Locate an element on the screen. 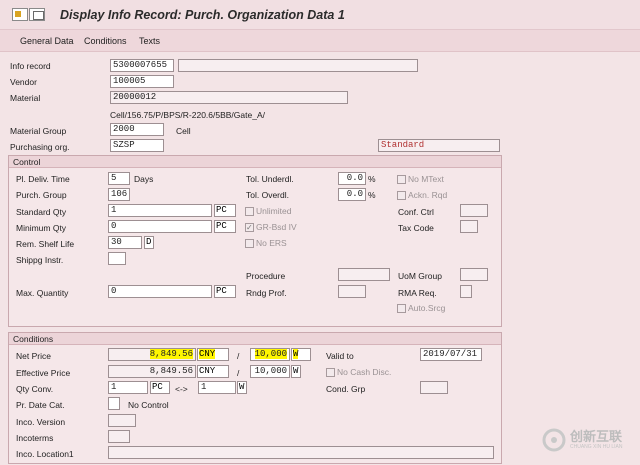 The height and width of the screenshot is (465, 640). net-price-field: 8,849.56 is located at coordinates (152, 354).